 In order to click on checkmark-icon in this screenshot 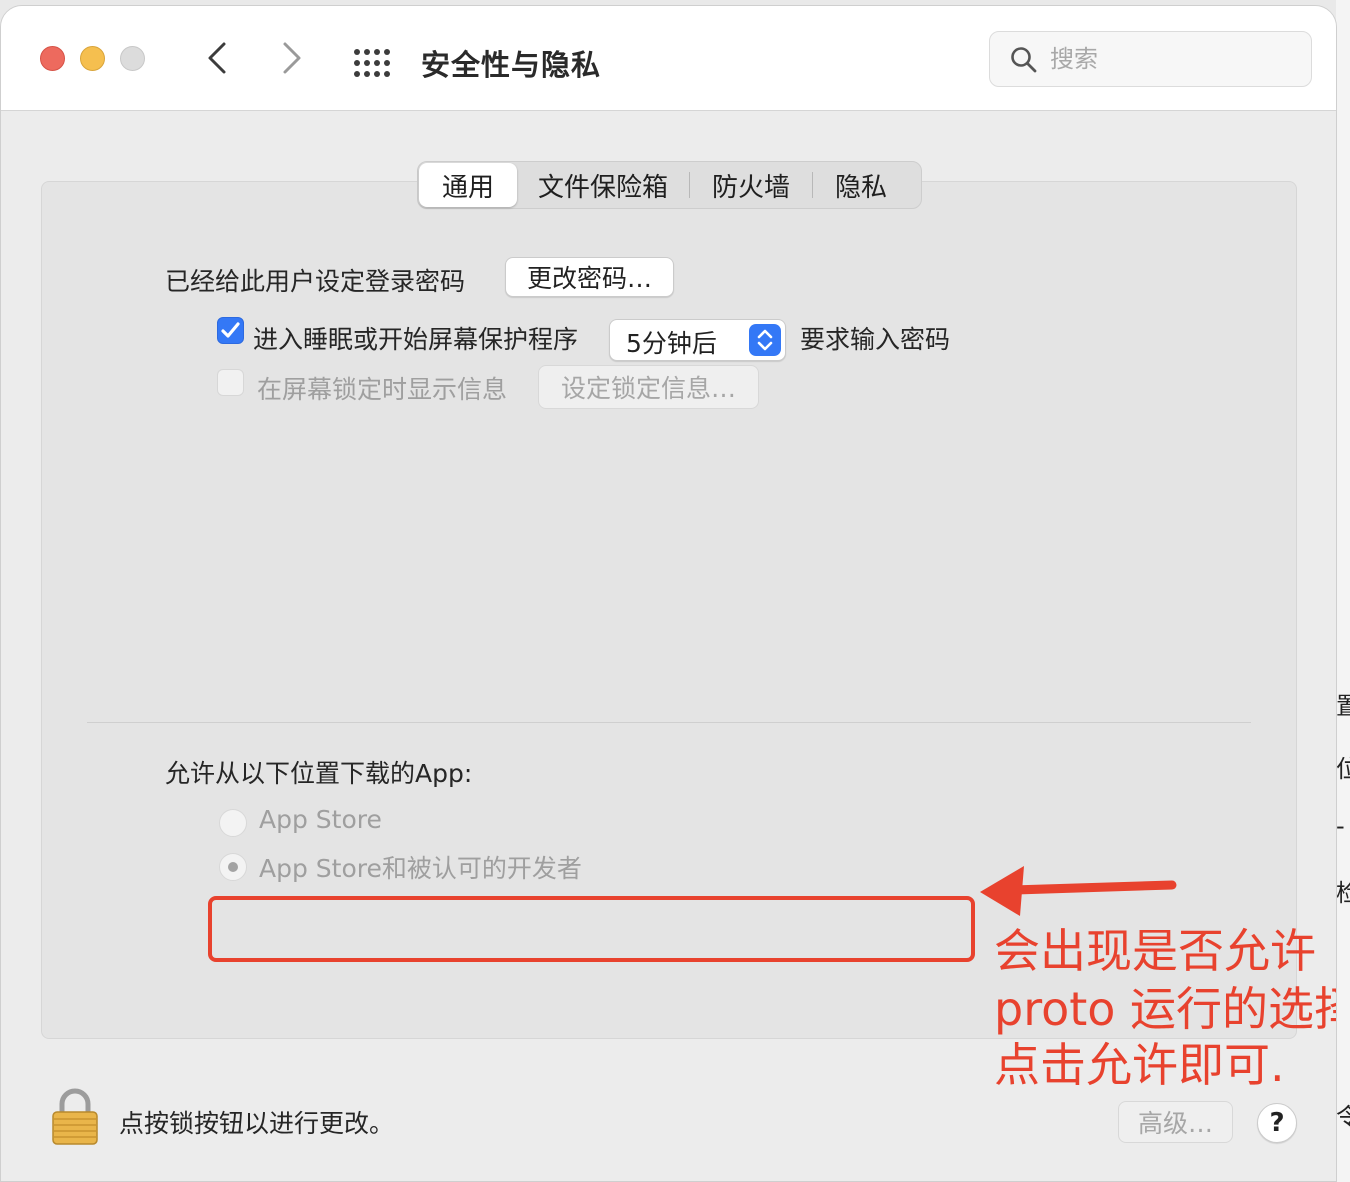, I will do `click(230, 330)`.